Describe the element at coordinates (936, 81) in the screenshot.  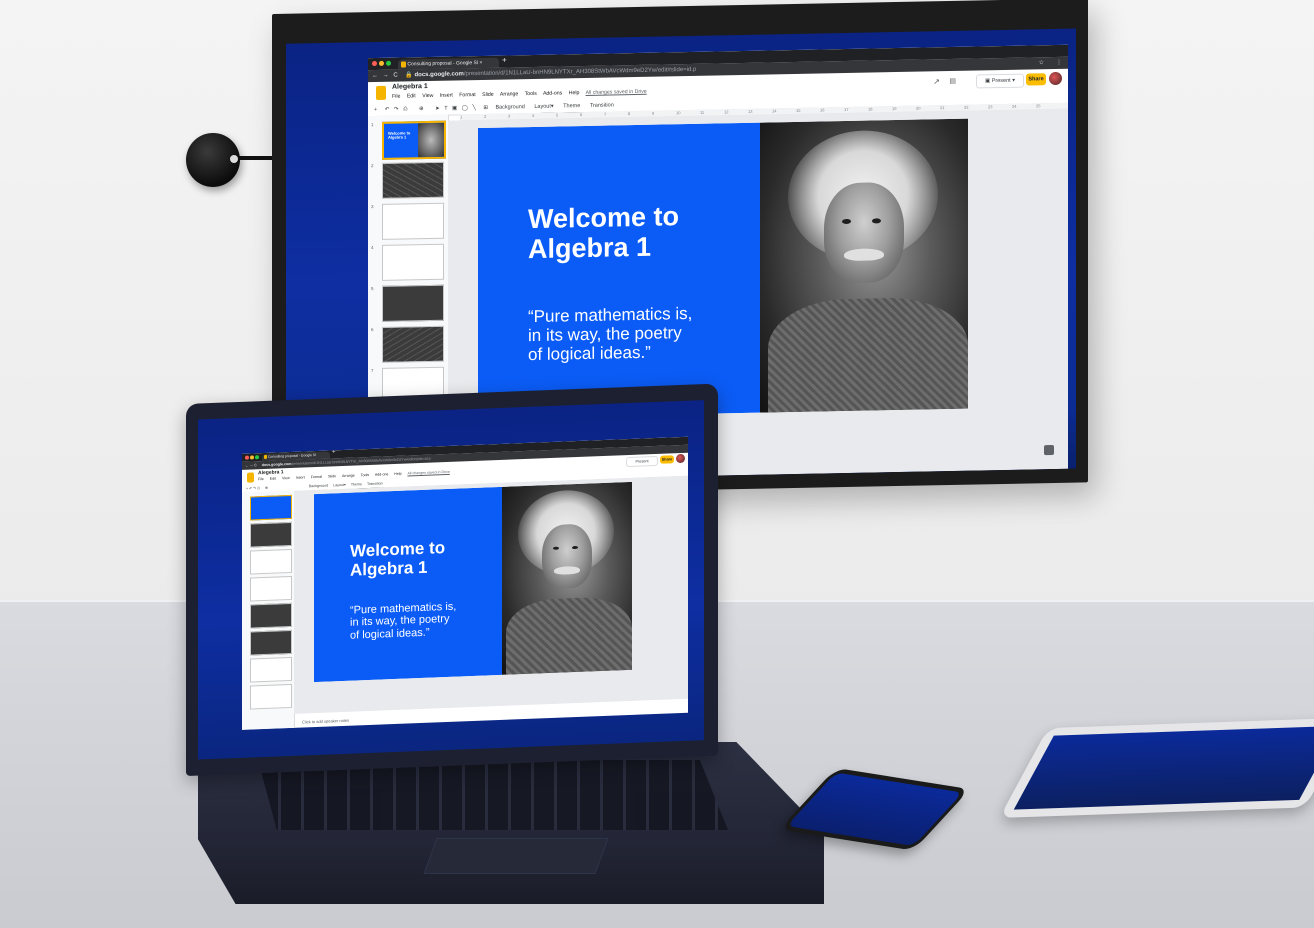
I see `activity-icon: ↗` at that location.